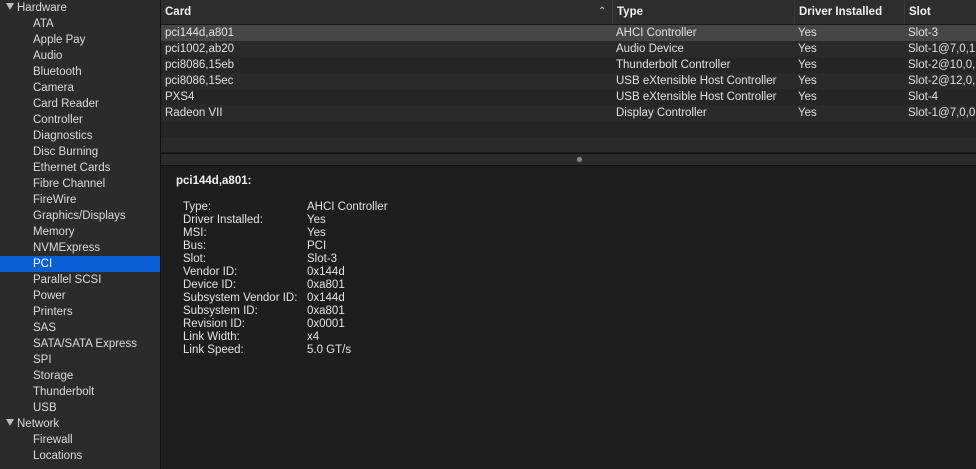 The height and width of the screenshot is (469, 976). Describe the element at coordinates (80, 440) in the screenshot. I see `sidebar-item: Firewall` at that location.